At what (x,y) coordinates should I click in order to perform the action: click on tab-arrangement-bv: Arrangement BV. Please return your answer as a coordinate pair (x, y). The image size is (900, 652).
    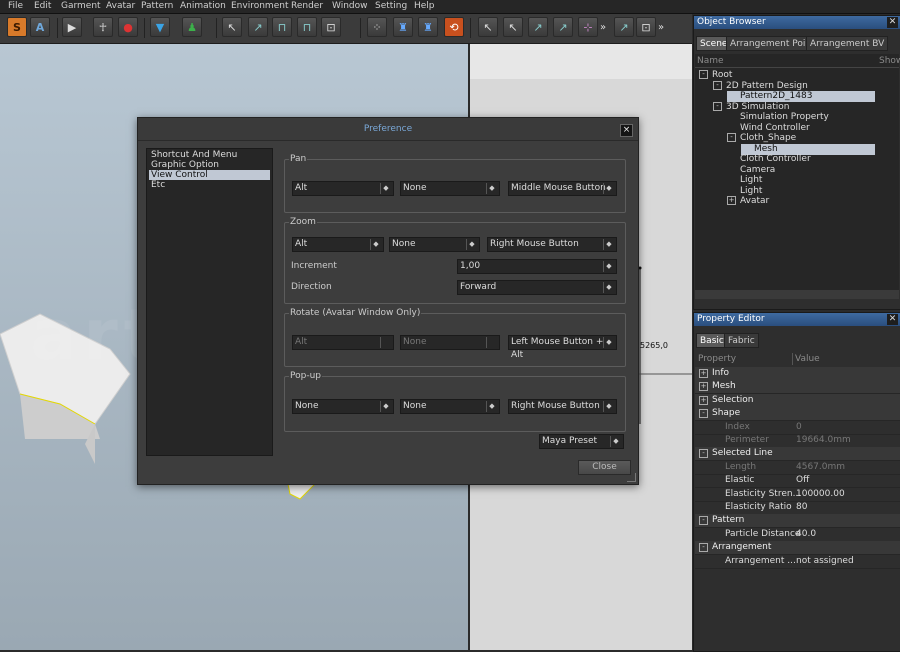
    Looking at the image, I should click on (847, 43).